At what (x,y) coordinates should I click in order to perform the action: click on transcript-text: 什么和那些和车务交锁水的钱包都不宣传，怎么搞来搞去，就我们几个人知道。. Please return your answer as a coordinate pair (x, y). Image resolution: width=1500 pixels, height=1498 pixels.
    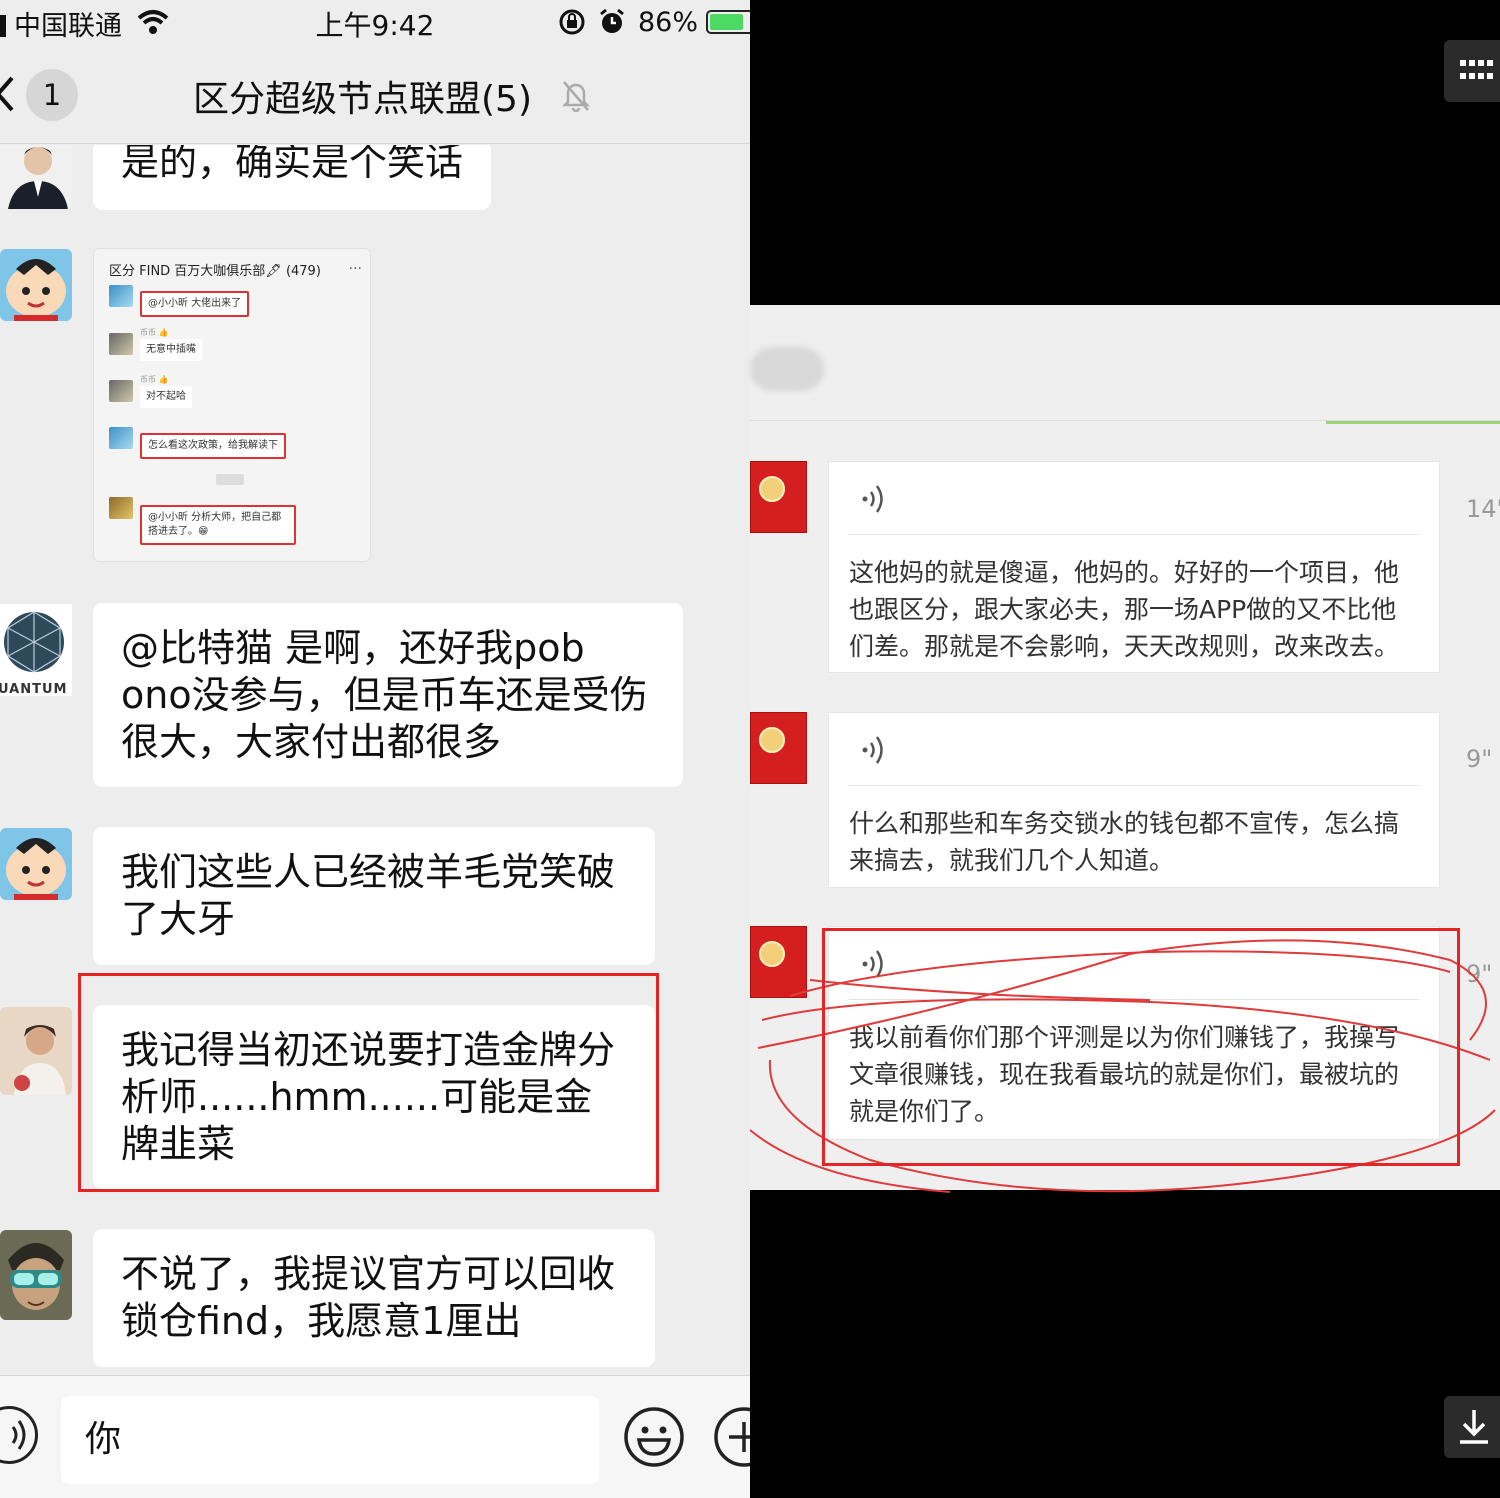
    Looking at the image, I should click on (1124, 842).